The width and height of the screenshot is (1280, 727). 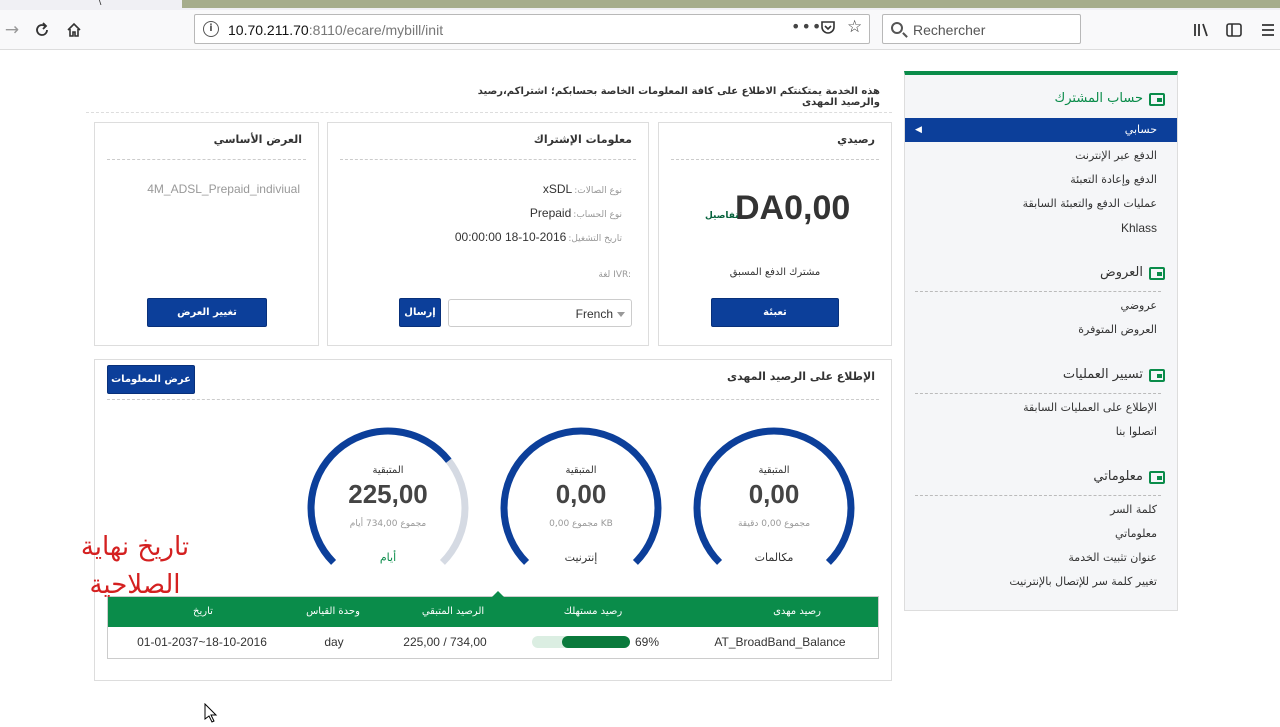 What do you see at coordinates (595, 239) in the screenshot?
I see `sub-row-label: تاريخ التشغيل:` at bounding box center [595, 239].